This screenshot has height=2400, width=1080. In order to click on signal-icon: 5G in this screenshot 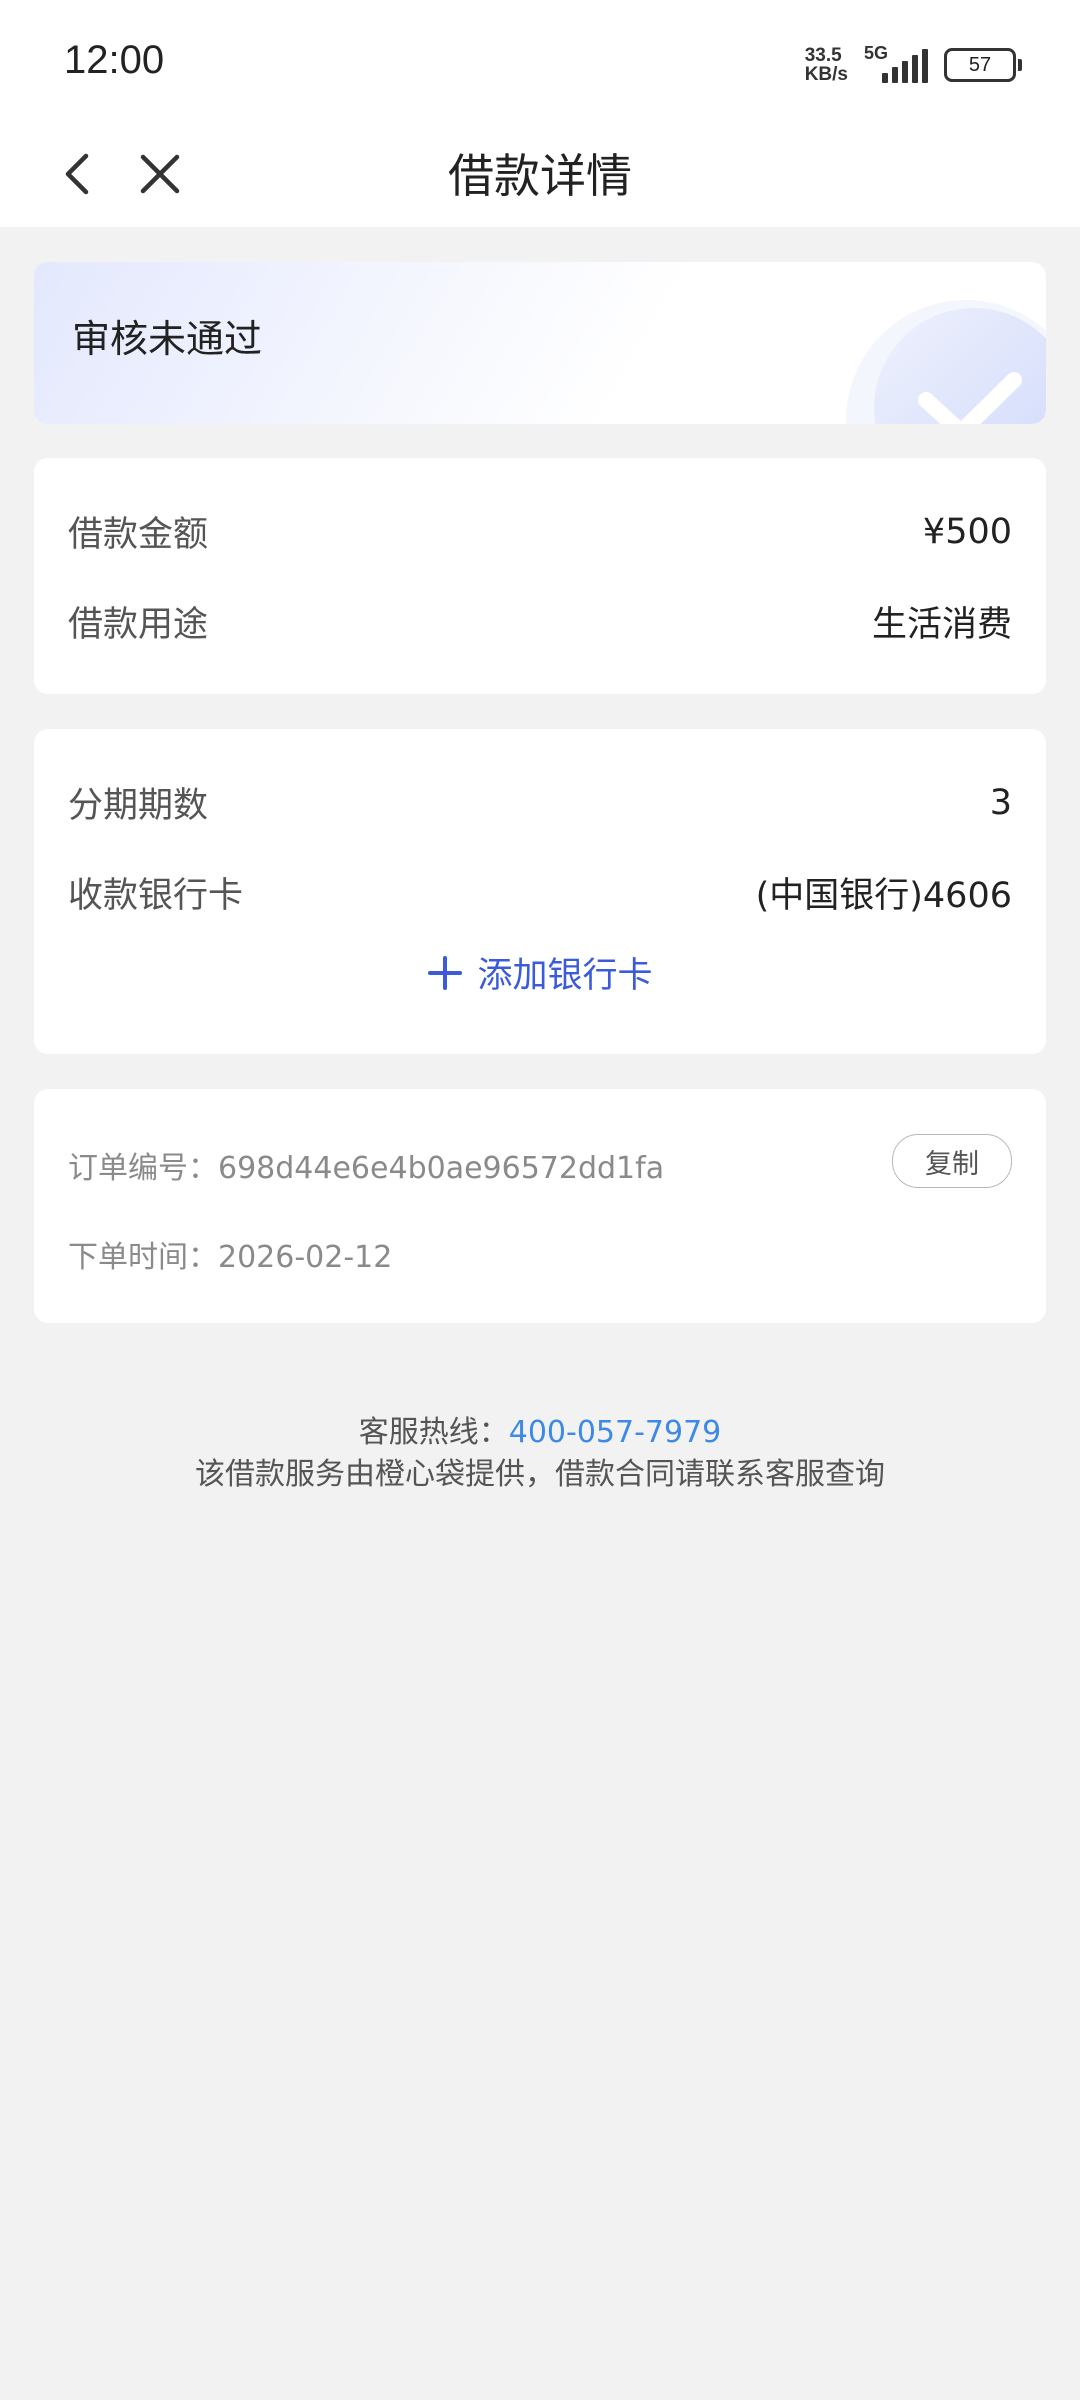, I will do `click(896, 63)`.